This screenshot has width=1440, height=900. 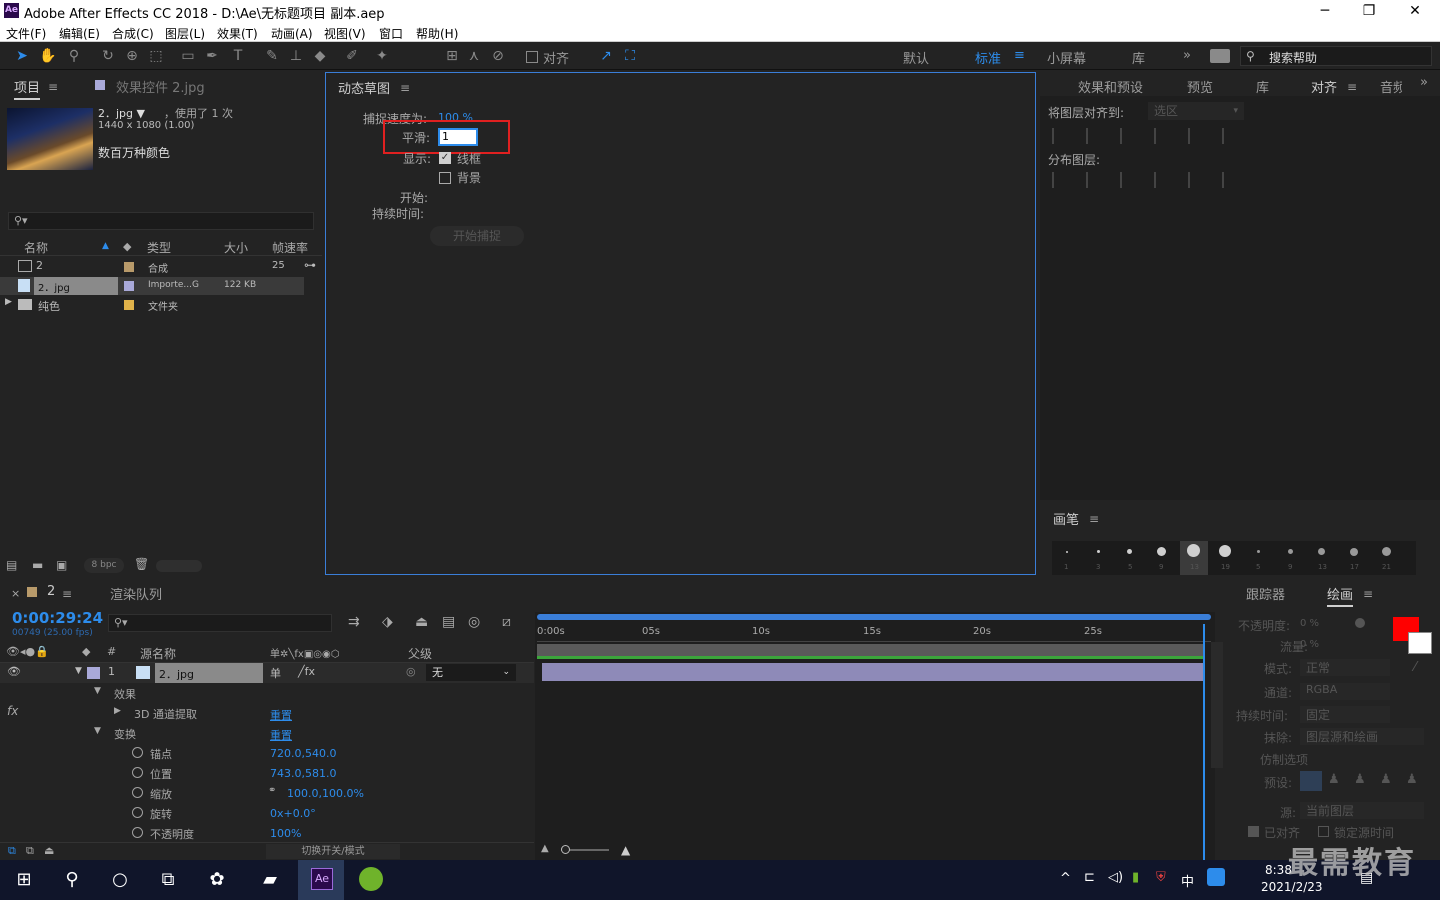 What do you see at coordinates (606, 56) in the screenshot?
I see `snap-icon: ↗` at bounding box center [606, 56].